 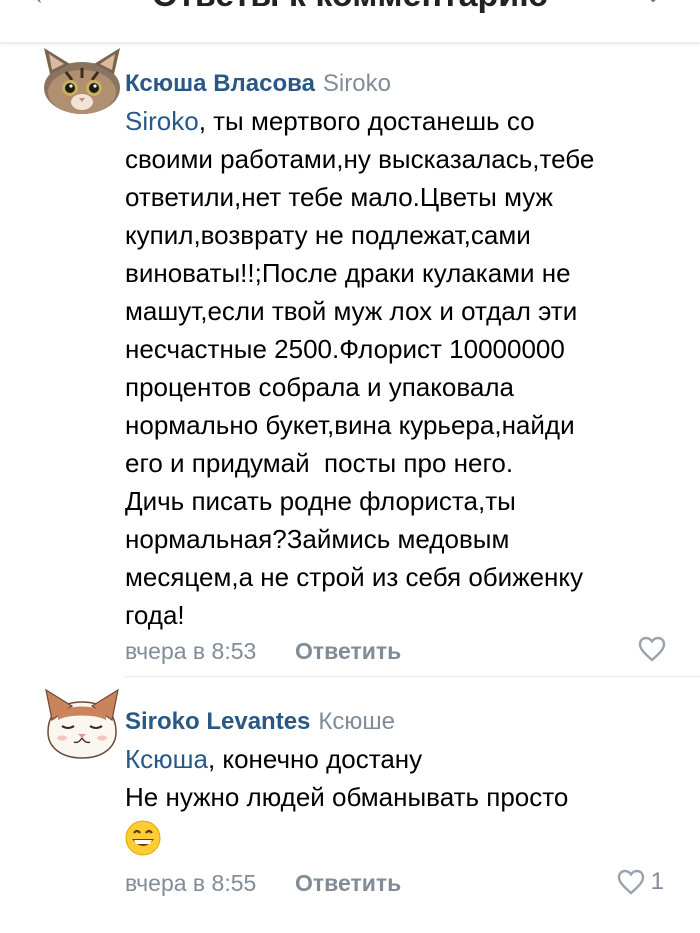 What do you see at coordinates (657, 881) in the screenshot?
I see `like-count: 1` at bounding box center [657, 881].